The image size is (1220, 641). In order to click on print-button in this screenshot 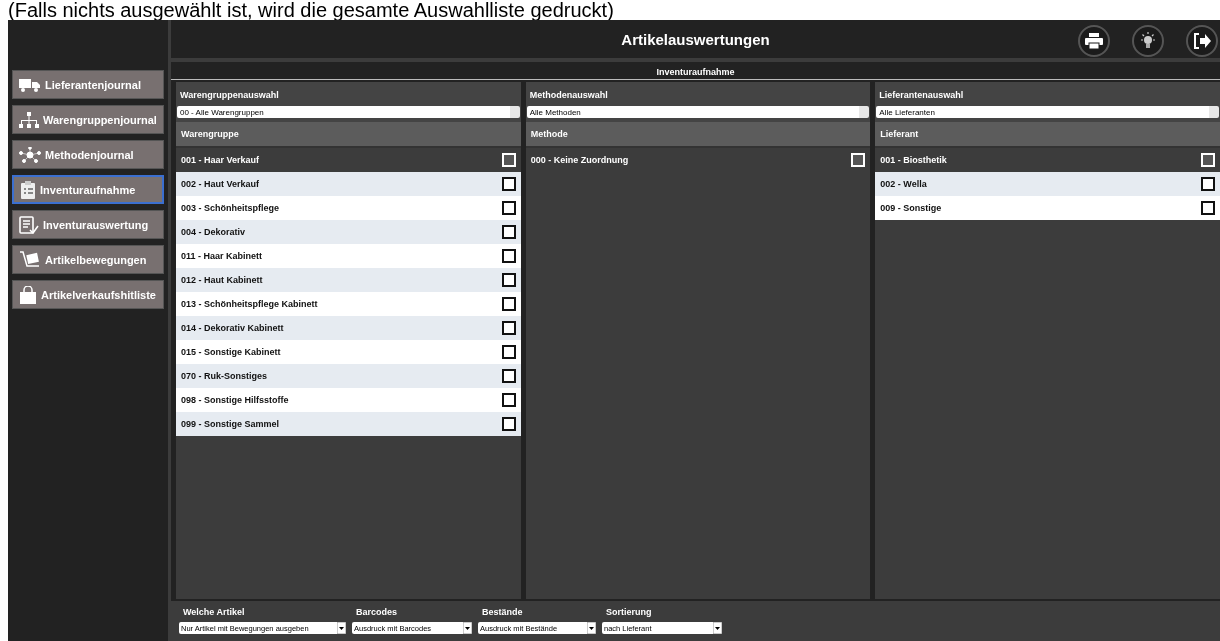, I will do `click(1094, 41)`.